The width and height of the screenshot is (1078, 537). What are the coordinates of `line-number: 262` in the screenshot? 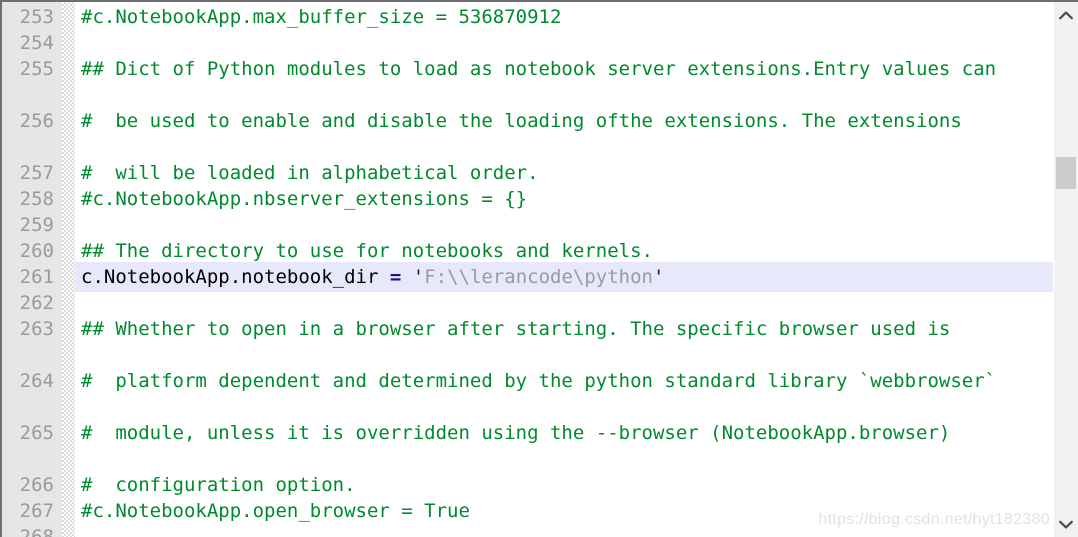 It's located at (36, 303).